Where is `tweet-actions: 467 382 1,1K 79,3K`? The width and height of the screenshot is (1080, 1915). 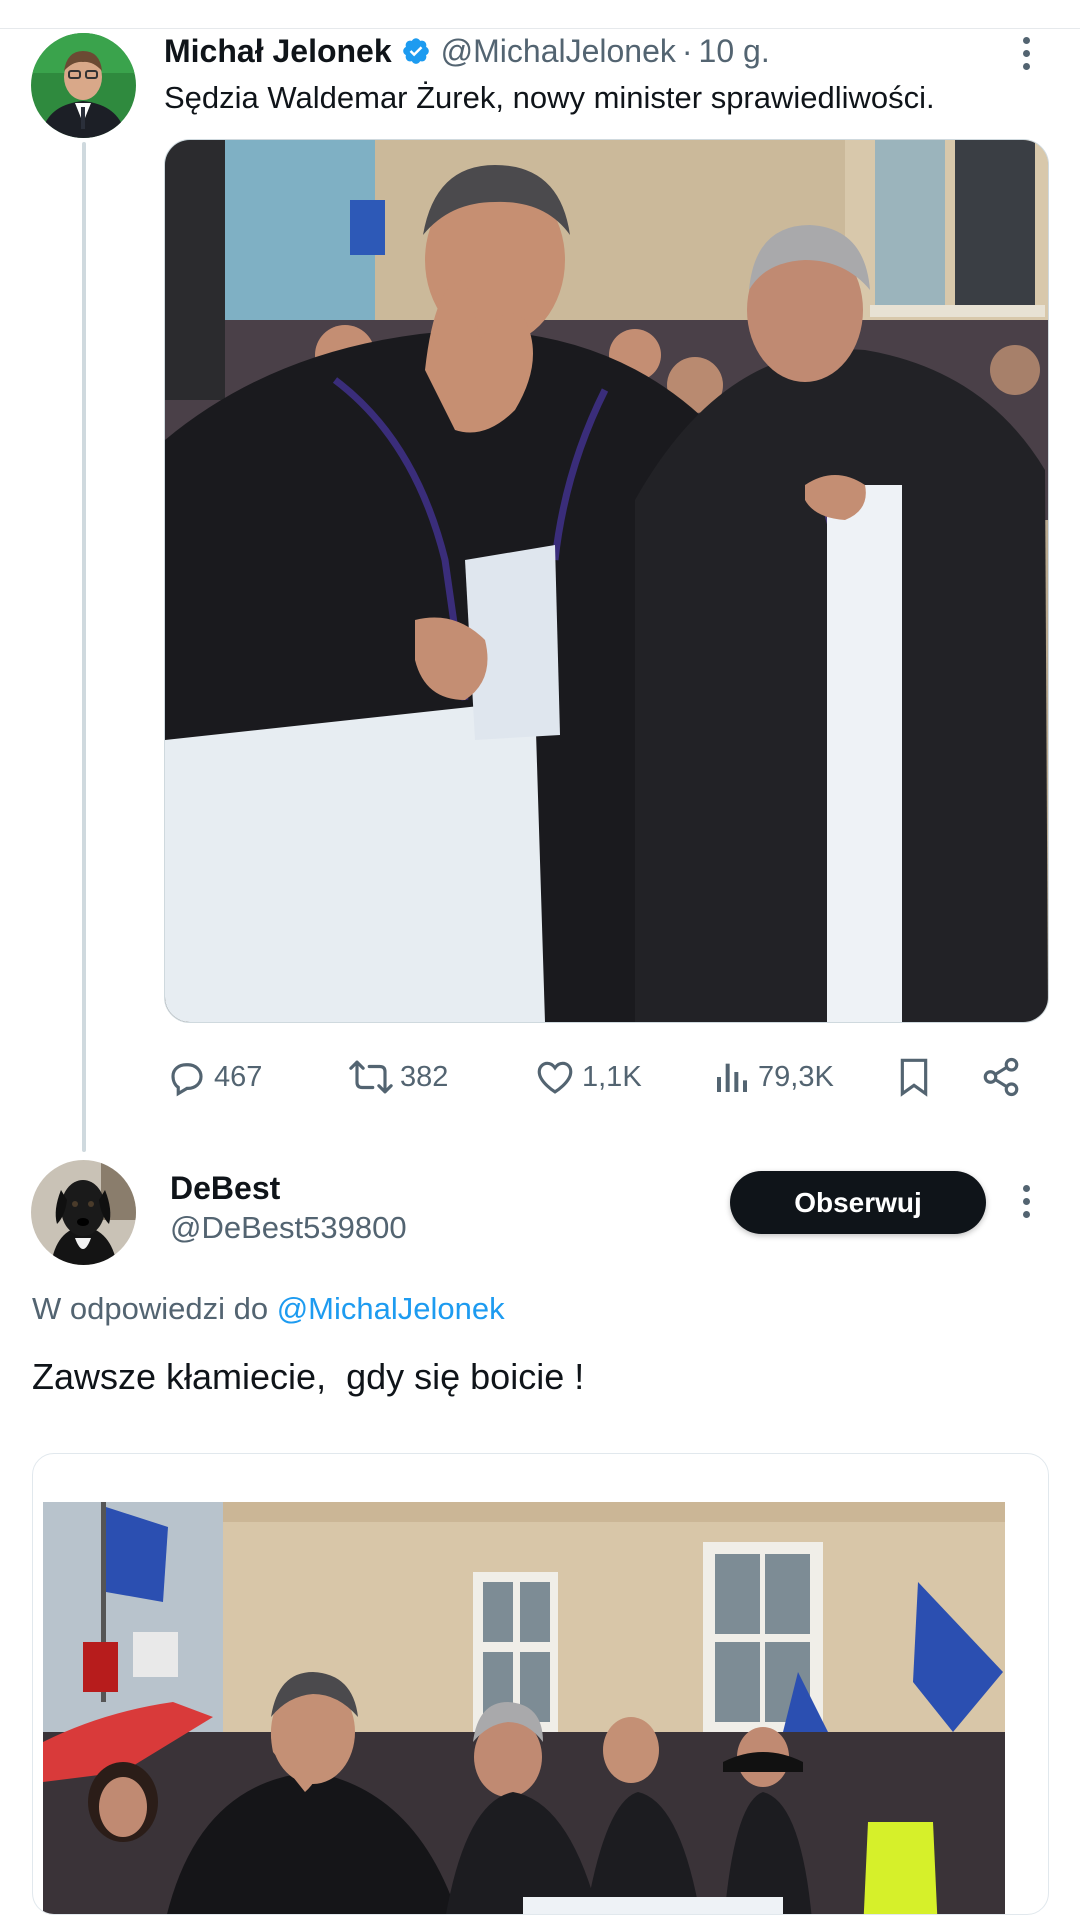 tweet-actions: 467 382 1,1K 79,3K is located at coordinates (604, 1077).